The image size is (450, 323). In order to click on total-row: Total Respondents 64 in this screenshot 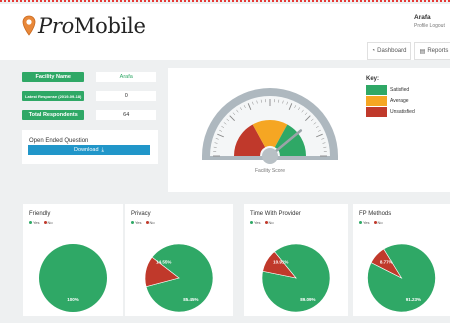, I will do `click(89, 115)`.